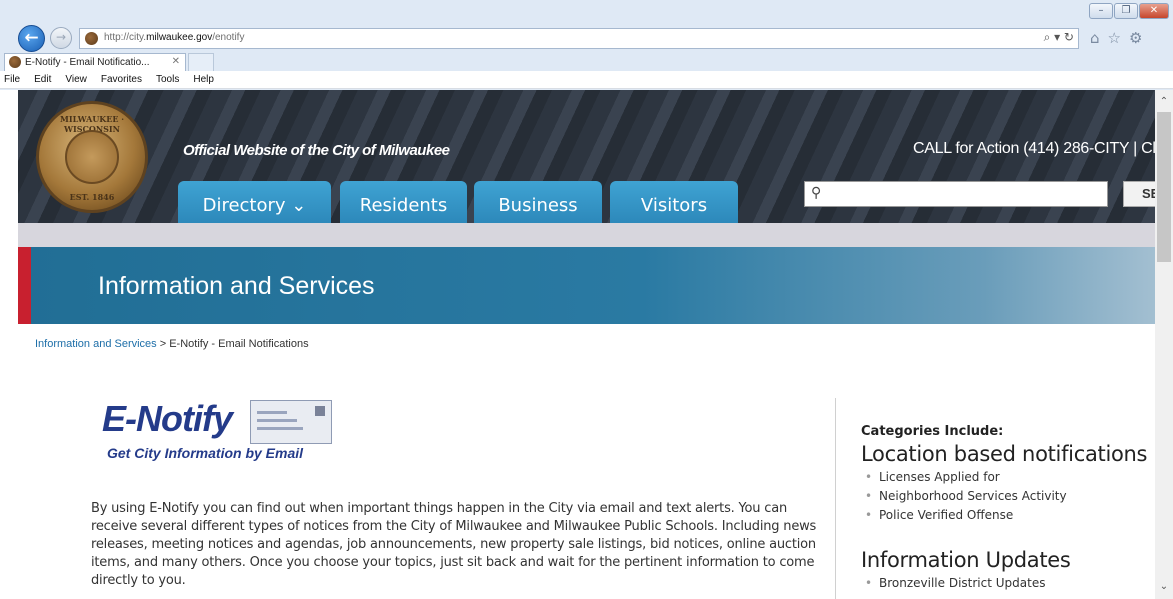  What do you see at coordinates (586, 235) in the screenshot?
I see `header-divider-strip` at bounding box center [586, 235].